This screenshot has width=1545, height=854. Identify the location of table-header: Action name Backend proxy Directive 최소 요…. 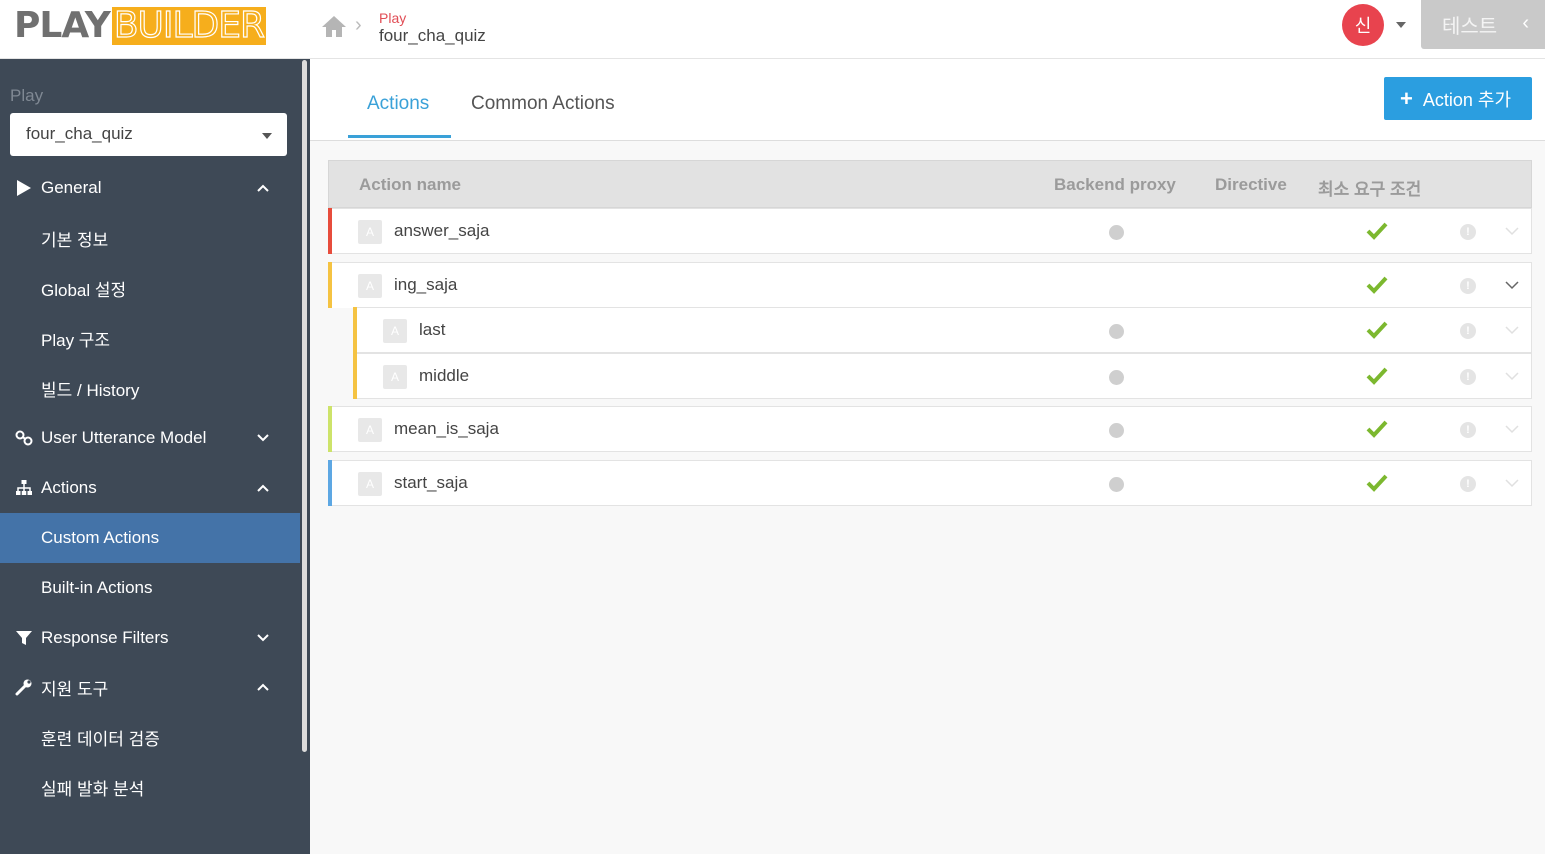
(930, 184).